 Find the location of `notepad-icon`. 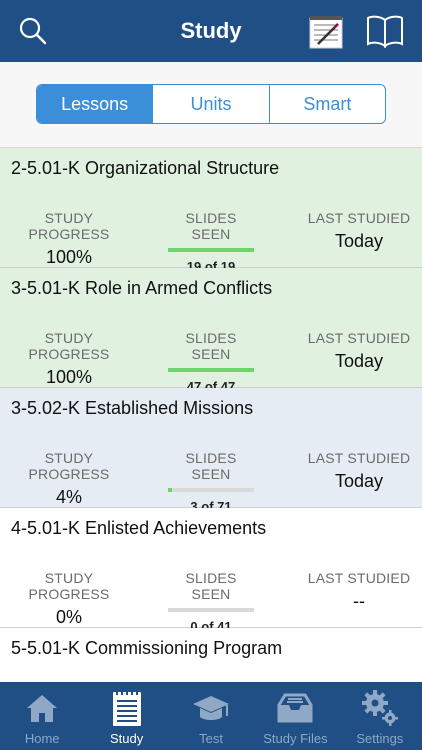

notepad-icon is located at coordinates (326, 32).